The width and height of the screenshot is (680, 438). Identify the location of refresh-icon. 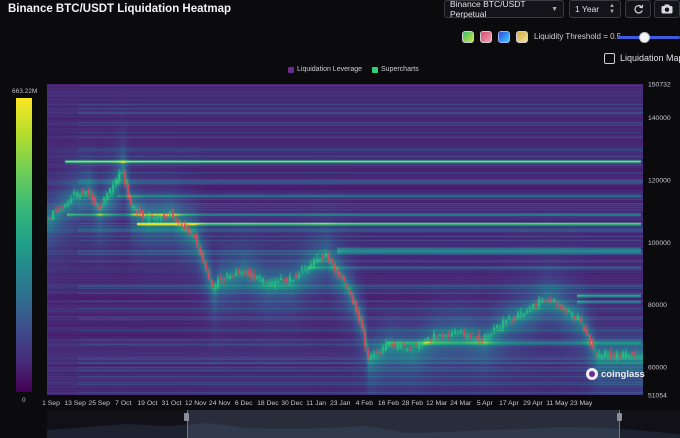
(638, 9).